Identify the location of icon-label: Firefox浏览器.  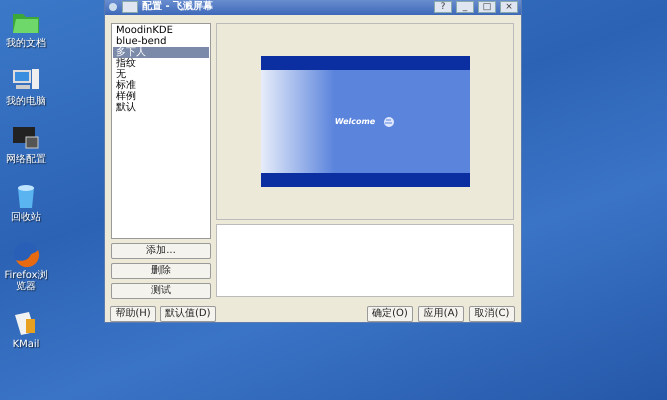
(26, 281).